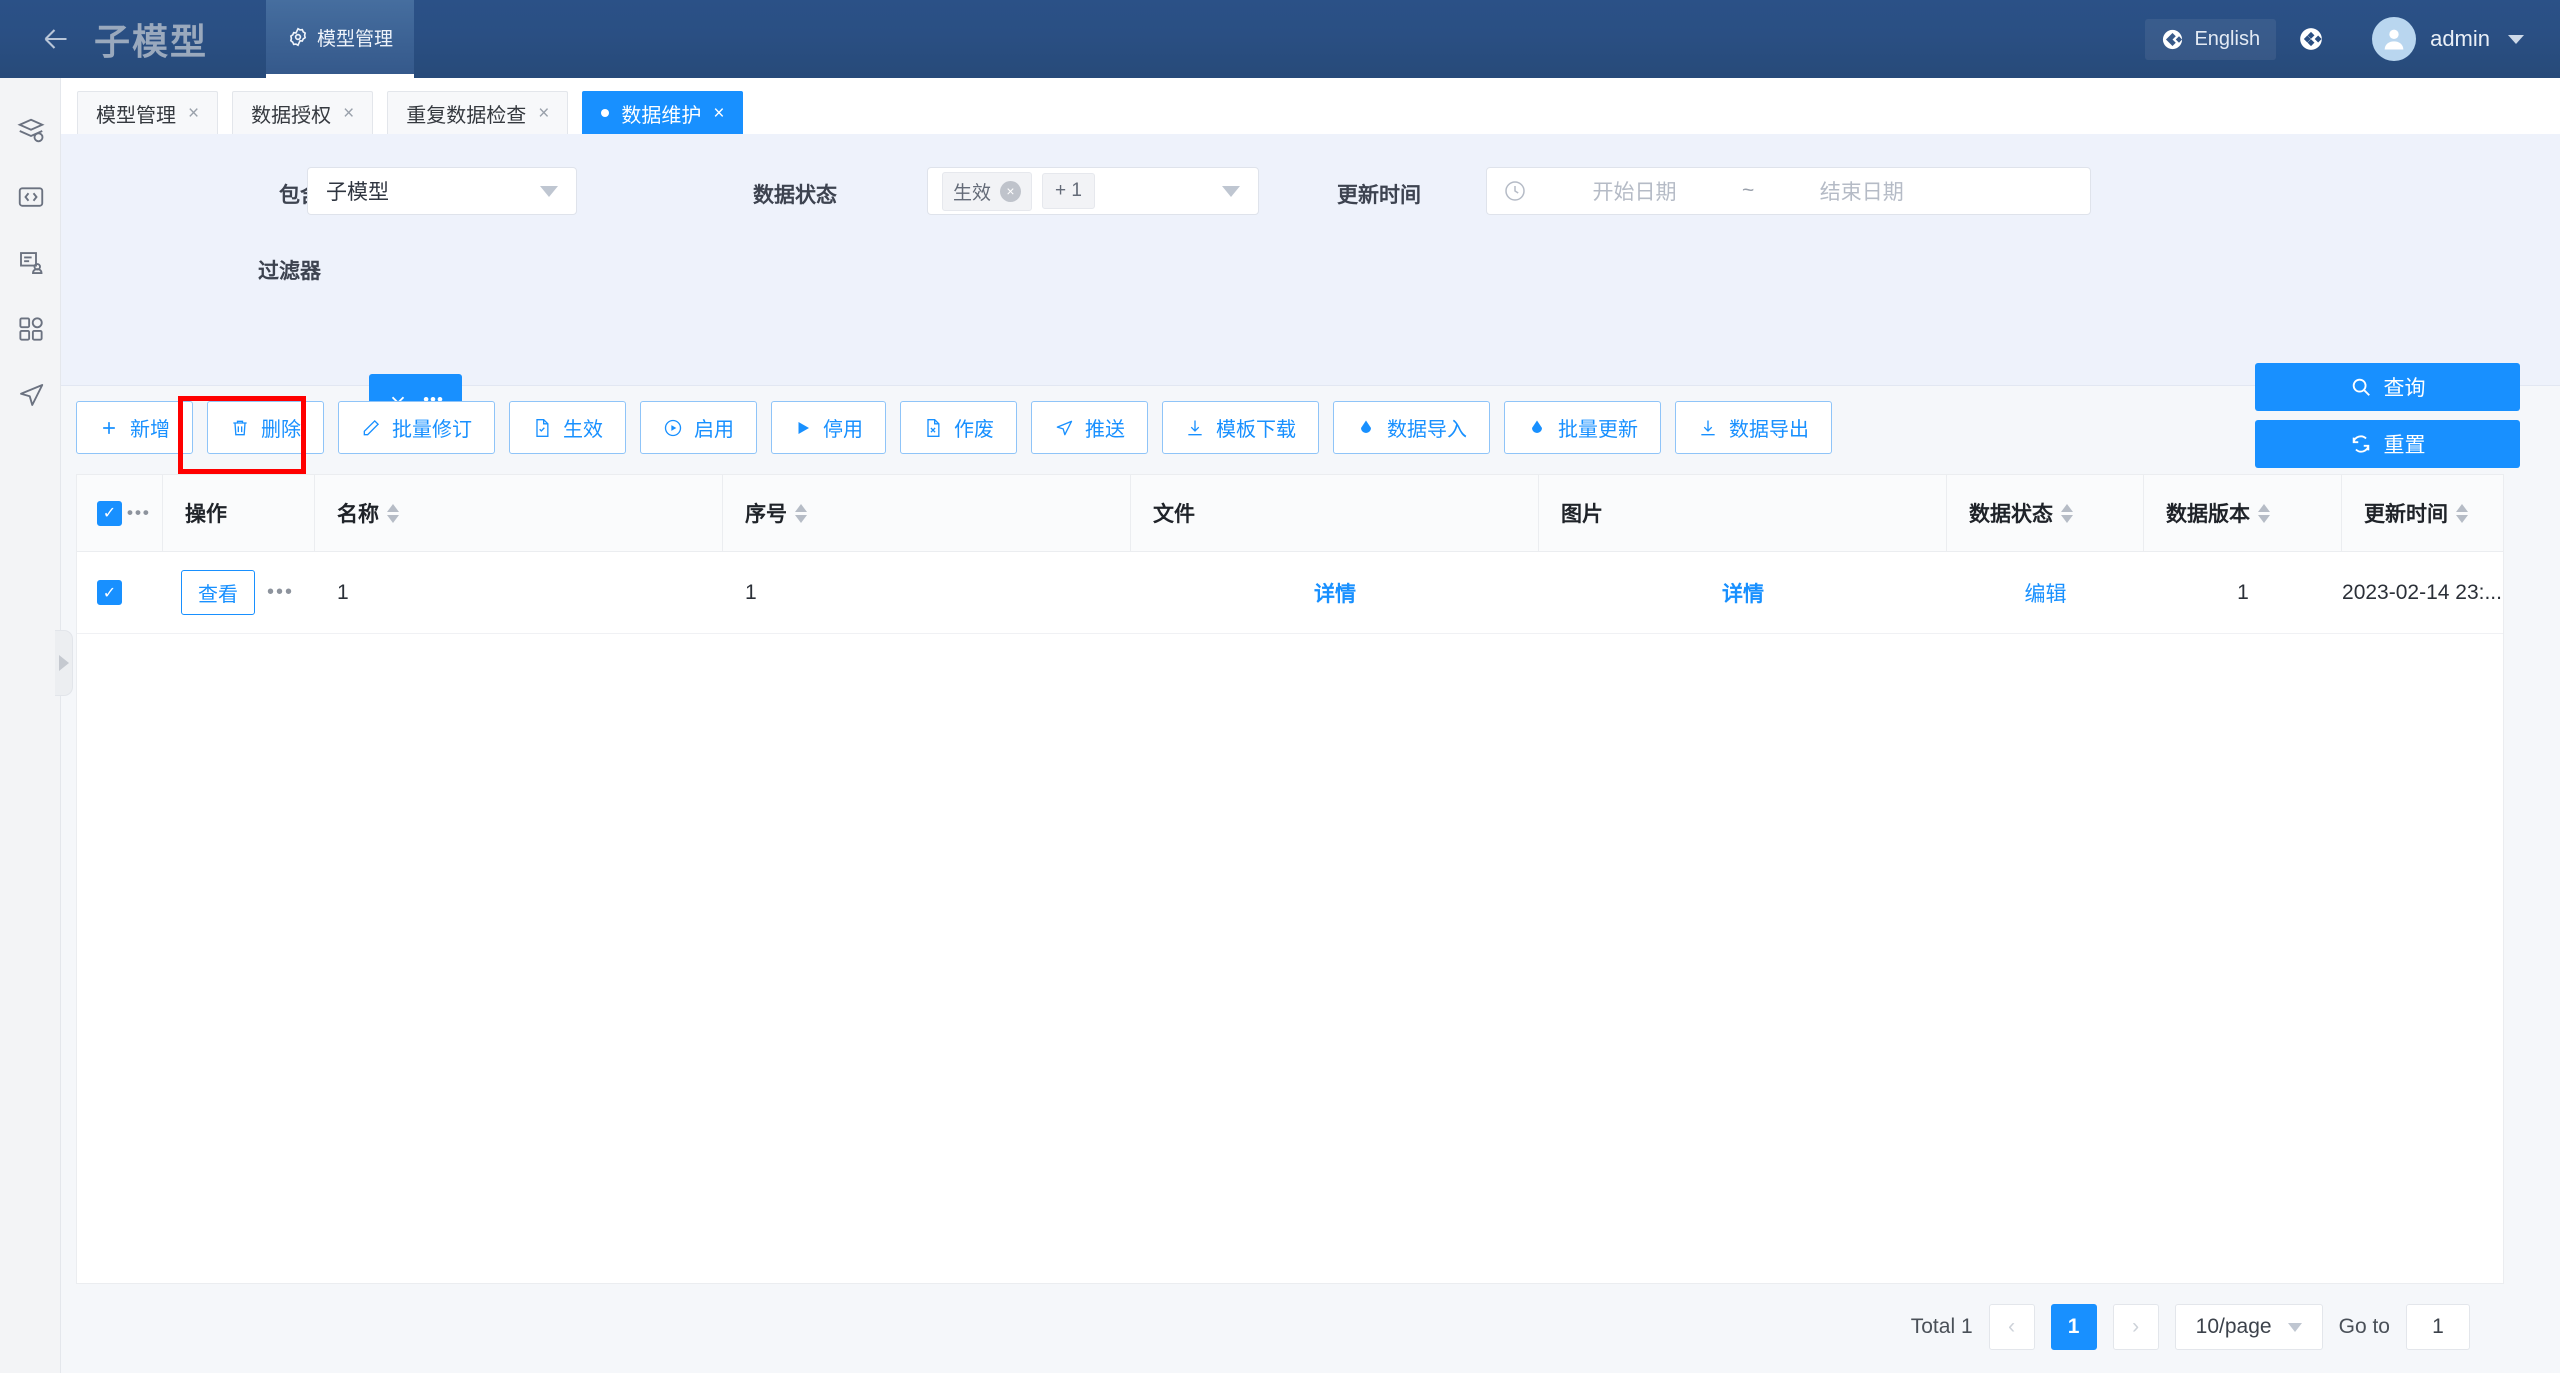  I want to click on sidebar-item-data-models, so click(30, 131).